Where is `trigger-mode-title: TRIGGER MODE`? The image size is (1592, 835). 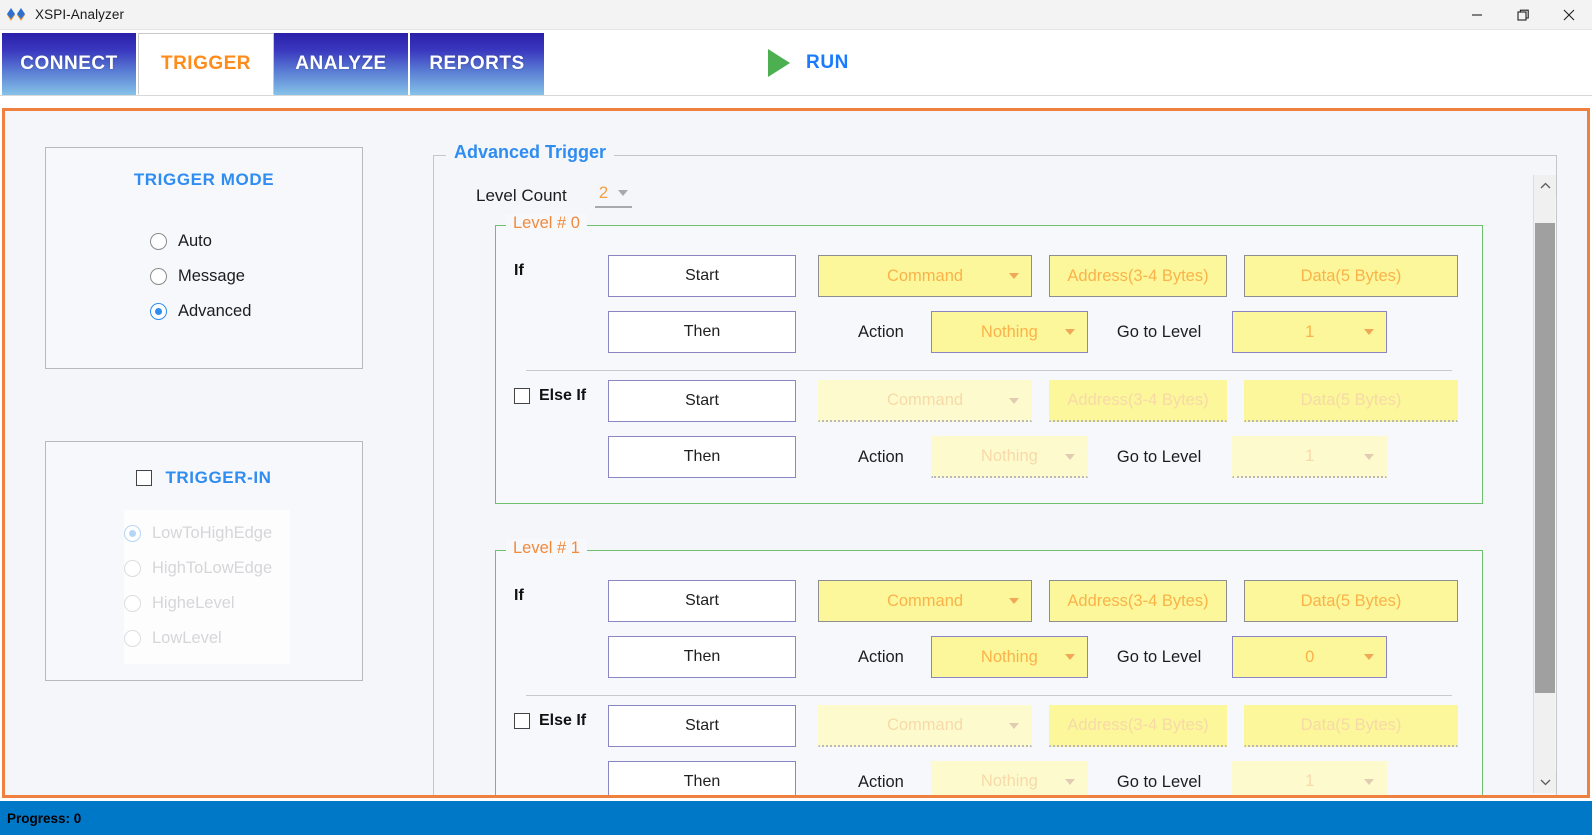
trigger-mode-title: TRIGGER MODE is located at coordinates (204, 179).